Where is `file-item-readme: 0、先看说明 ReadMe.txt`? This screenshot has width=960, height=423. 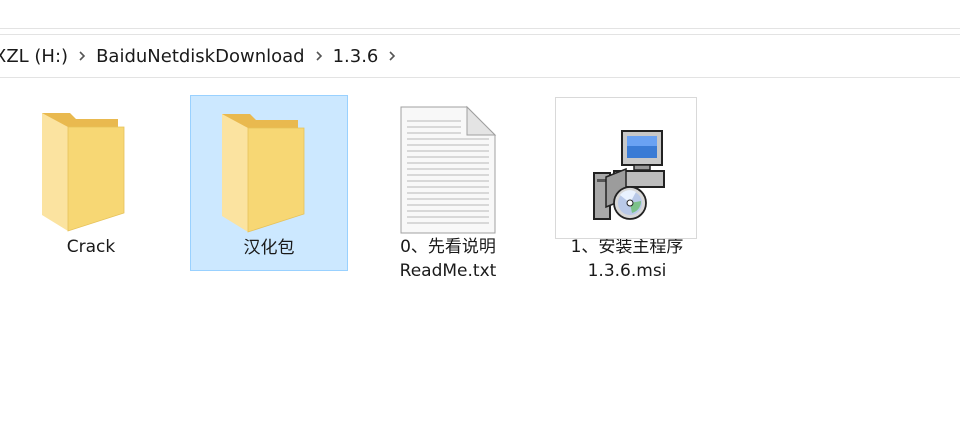 file-item-readme: 0、先看说明 ReadMe.txt is located at coordinates (448, 192).